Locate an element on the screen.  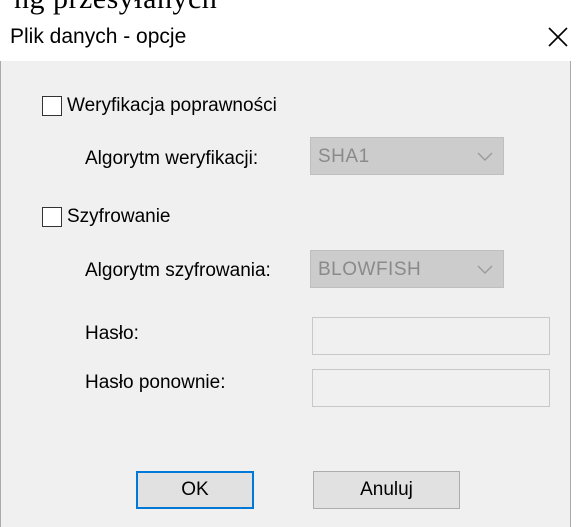
dialog-left-border is located at coordinates (0, 294).